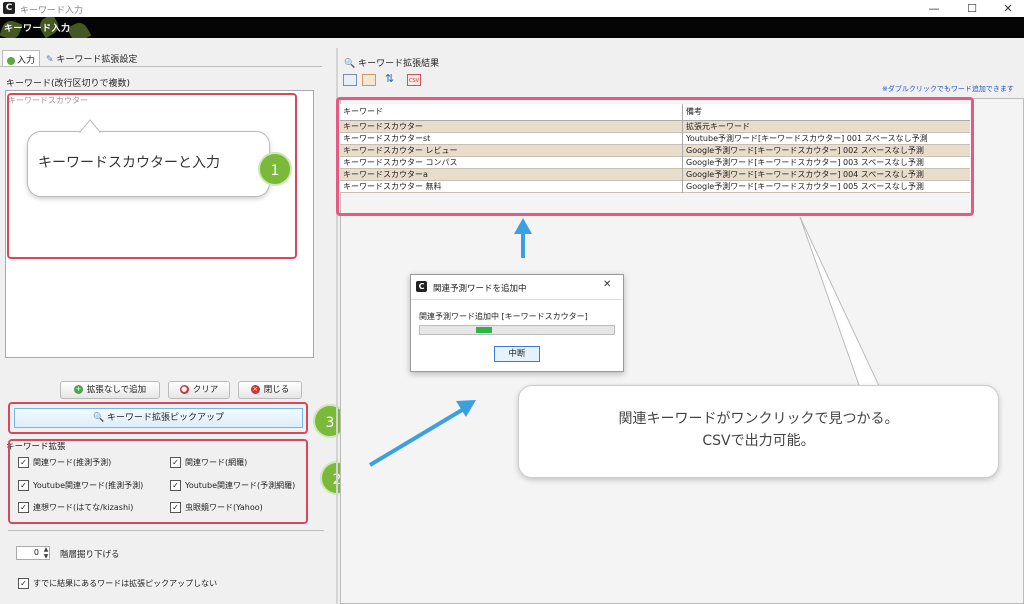  I want to click on green-circle-icon, so click(11, 60).